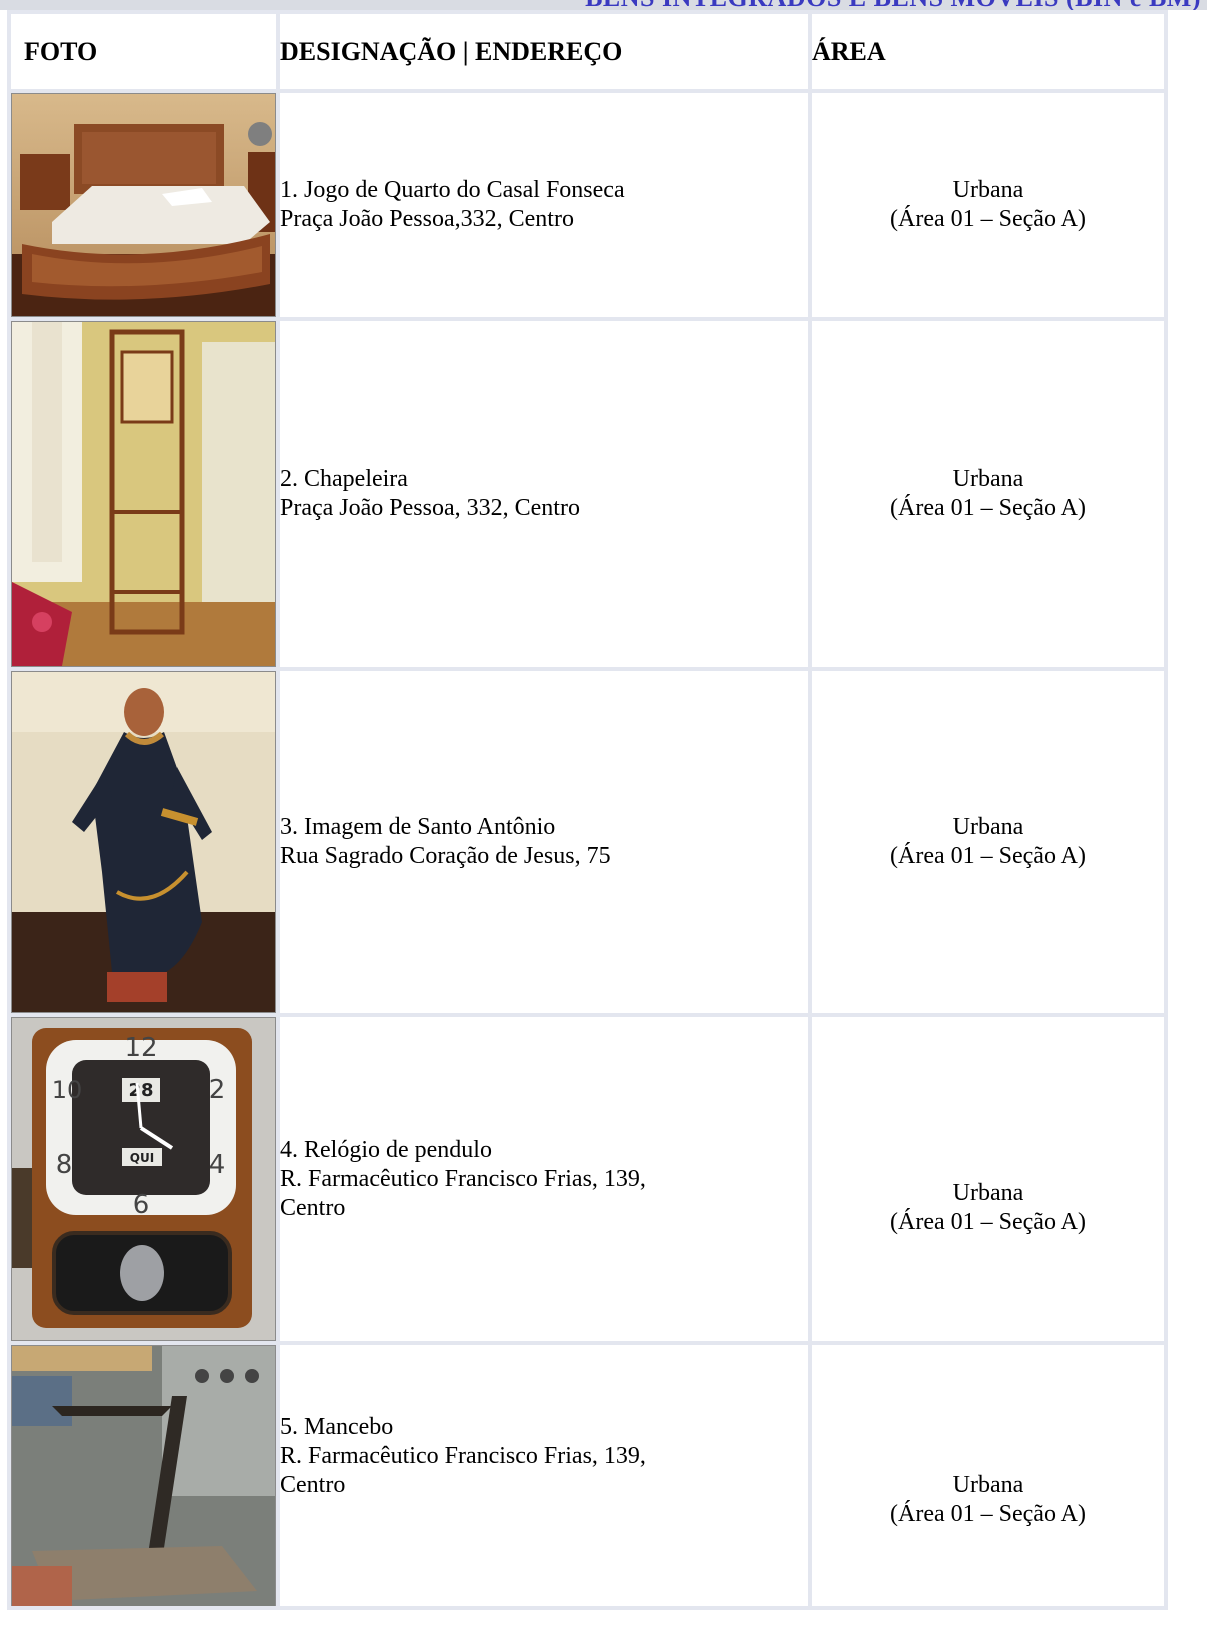  I want to click on column-header-area: ÁREA, so click(988, 51).